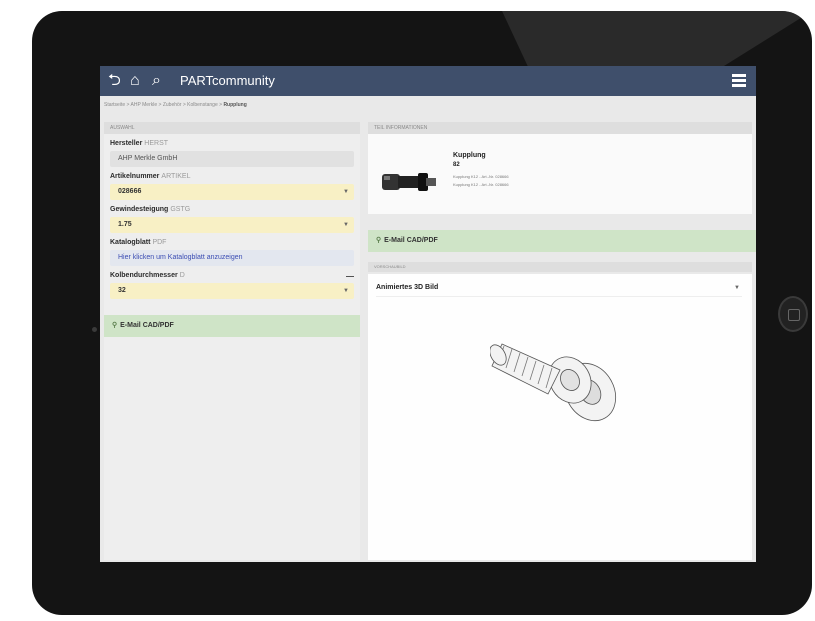  Describe the element at coordinates (227, 80) in the screenshot. I see `app-title: PARTcommunity` at that location.